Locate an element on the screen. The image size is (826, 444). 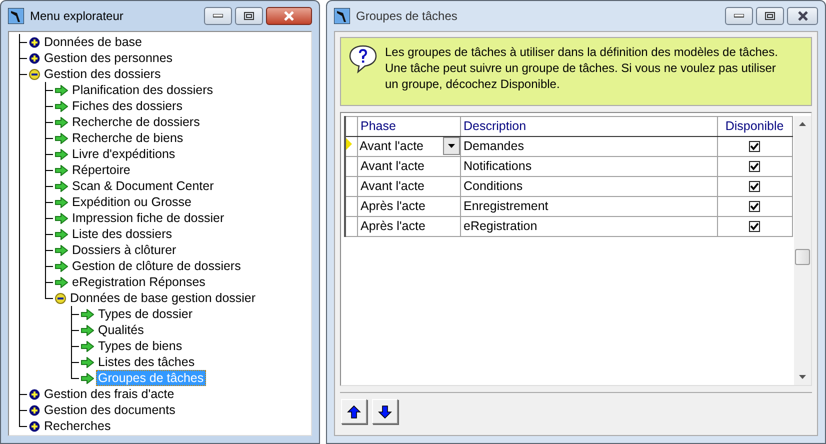
tree-item: Recherche de biens is located at coordinates (128, 138).